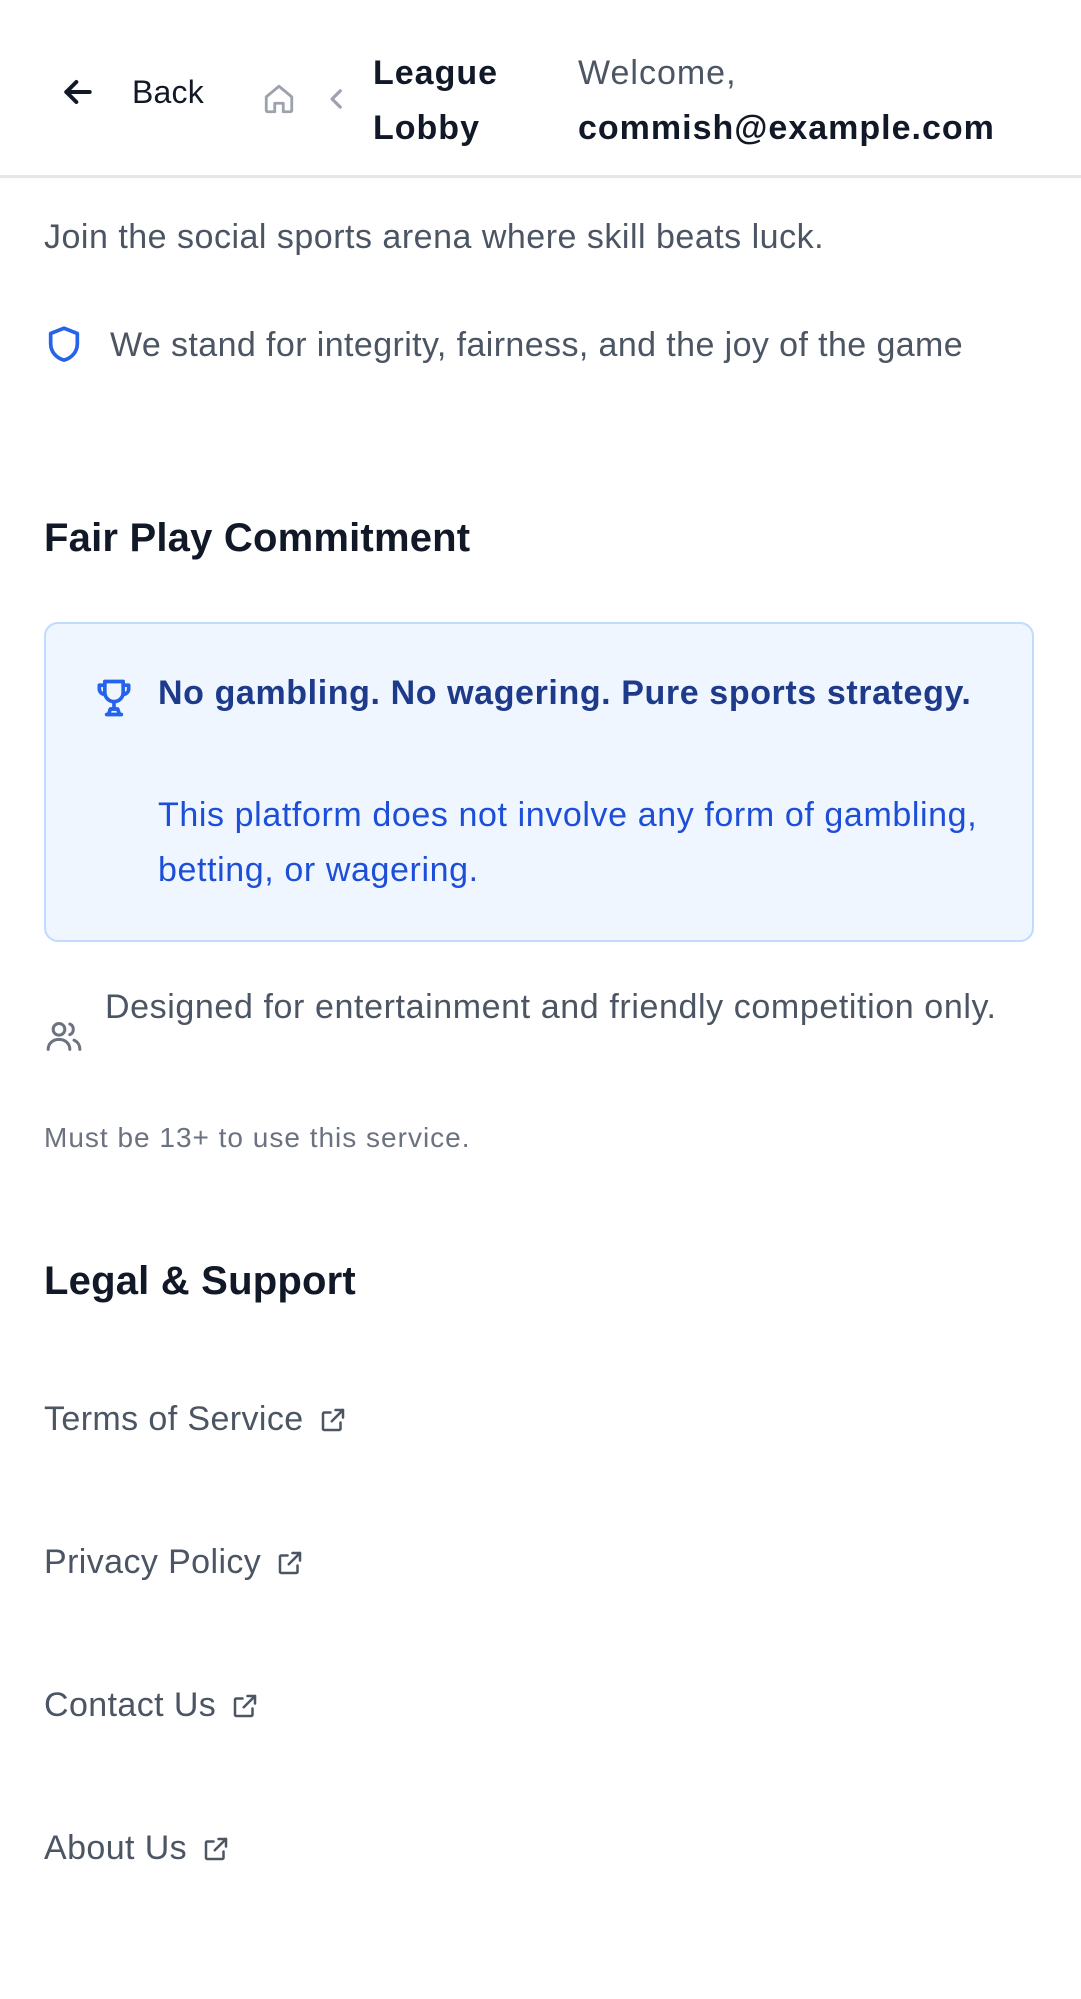 Image resolution: width=1081 pixels, height=1999 pixels. Describe the element at coordinates (436, 100) in the screenshot. I see `breadcrumb-current: League Lobby` at that location.